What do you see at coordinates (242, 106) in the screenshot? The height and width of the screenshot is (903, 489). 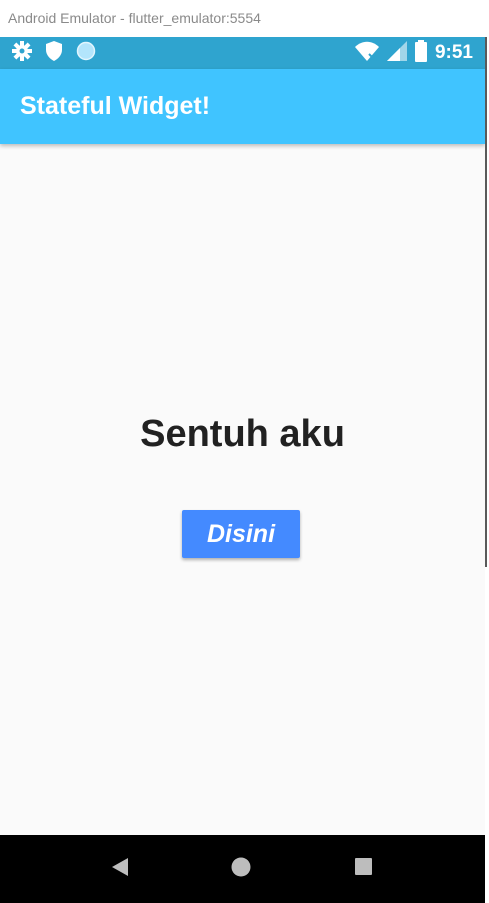 I see `app-bar: Stateful Widget!` at bounding box center [242, 106].